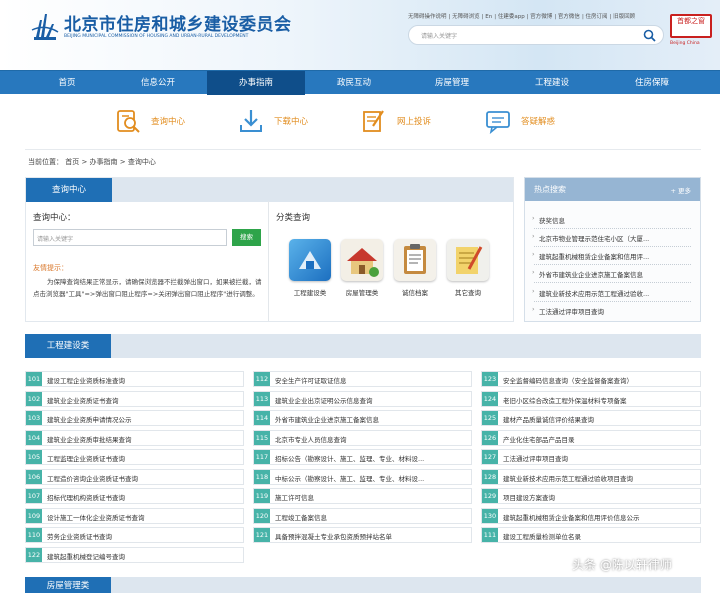 This screenshot has width=720, height=595. What do you see at coordinates (468, 260) in the screenshot?
I see `notepad-icon` at bounding box center [468, 260].